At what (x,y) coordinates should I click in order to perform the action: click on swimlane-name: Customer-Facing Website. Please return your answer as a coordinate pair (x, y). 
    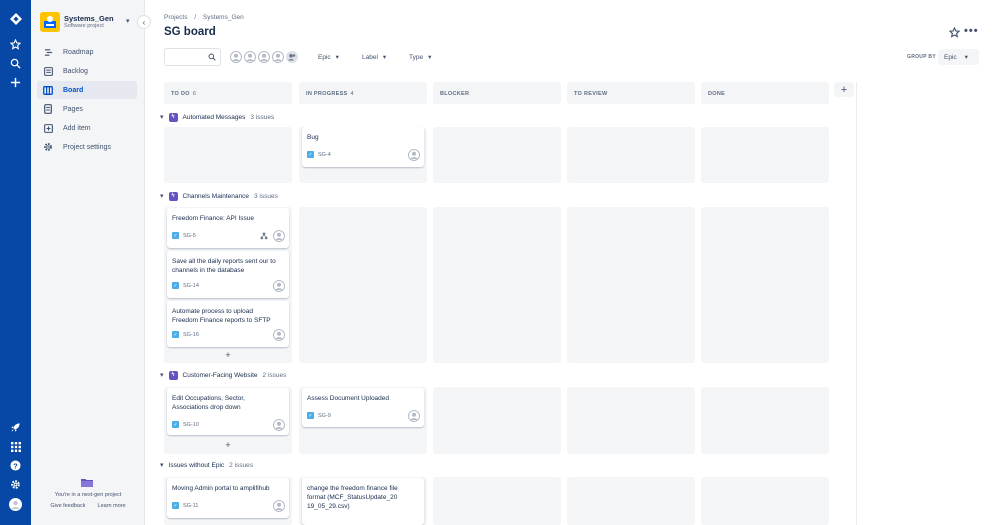
    Looking at the image, I should click on (220, 375).